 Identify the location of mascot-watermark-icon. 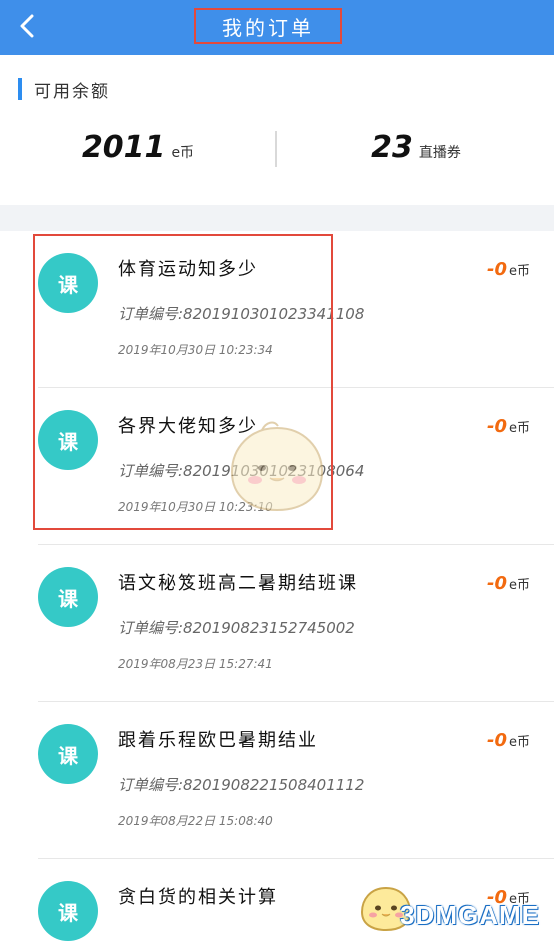
(277, 466).